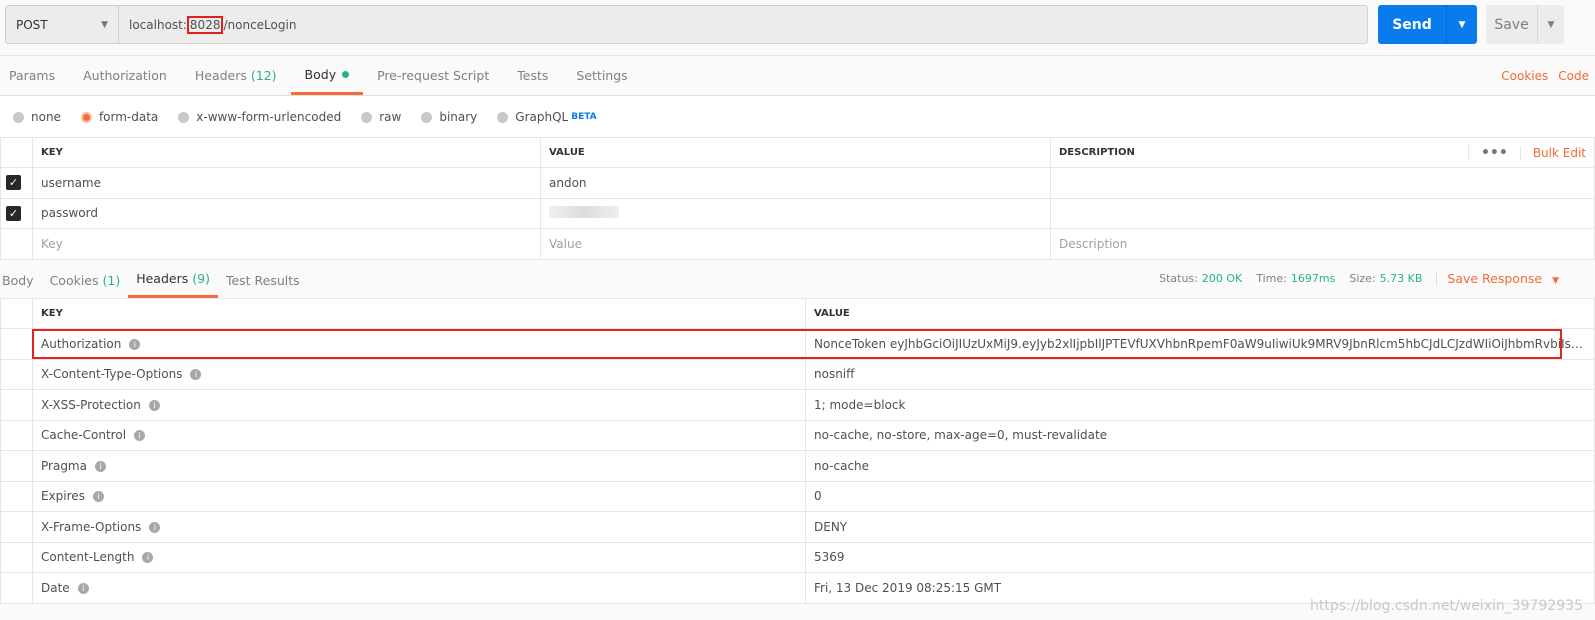  What do you see at coordinates (286, 213) in the screenshot?
I see `param-key: password` at bounding box center [286, 213].